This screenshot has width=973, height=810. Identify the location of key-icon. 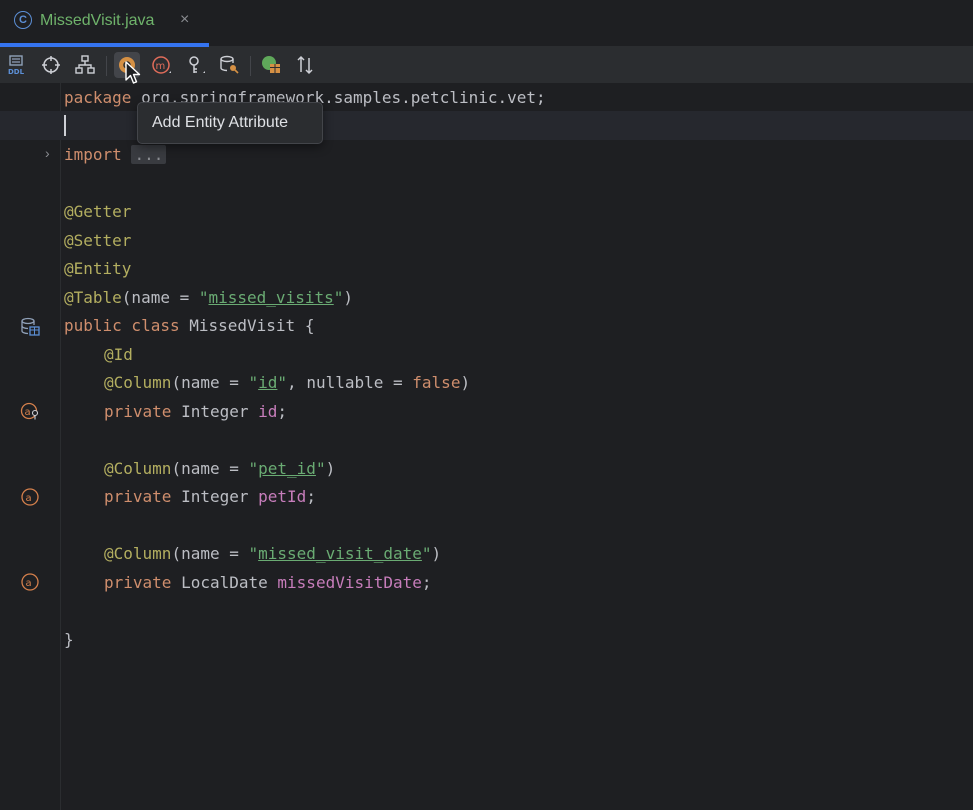
(197, 64).